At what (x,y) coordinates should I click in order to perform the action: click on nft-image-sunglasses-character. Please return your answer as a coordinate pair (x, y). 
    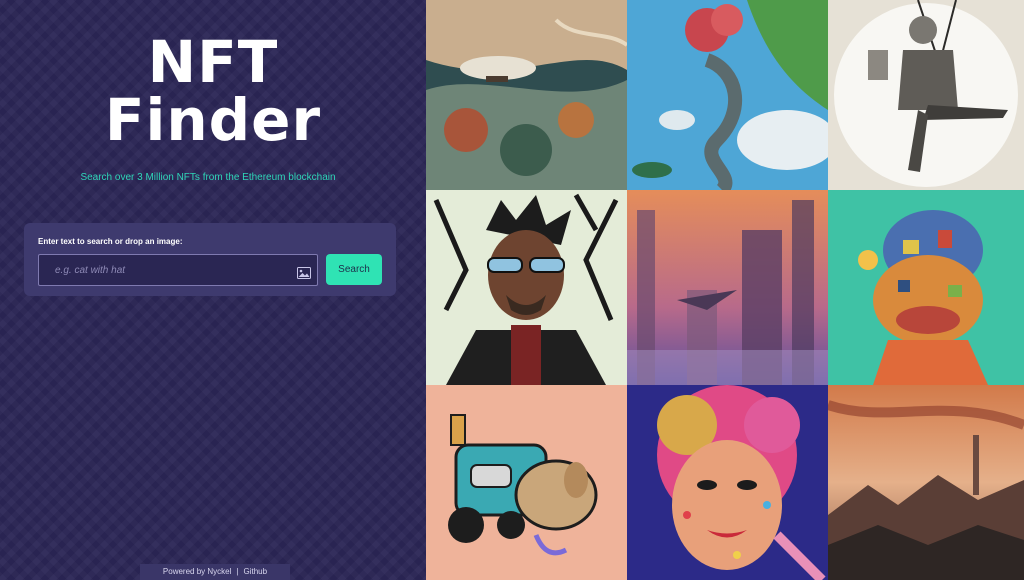
    Looking at the image, I should click on (526, 287).